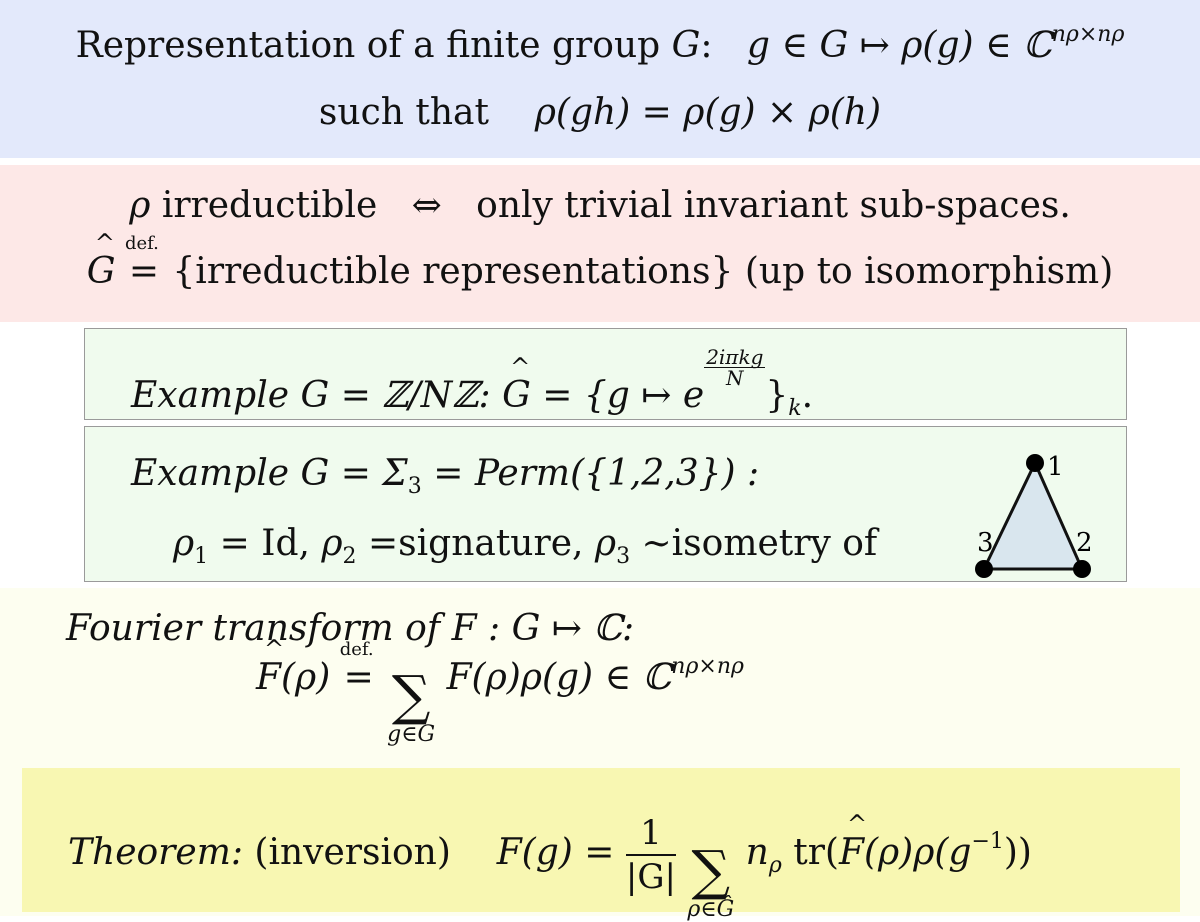  I want to click on math: g ∈ G ↦ ρ(g) ∈ ℂ, so click(899, 45).